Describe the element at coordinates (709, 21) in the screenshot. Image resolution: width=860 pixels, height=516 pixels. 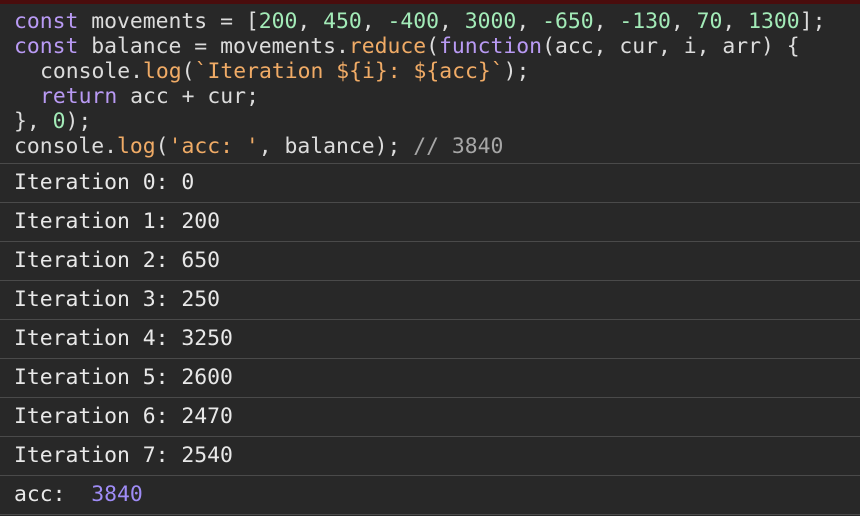
I see `movement-value: 70` at that location.